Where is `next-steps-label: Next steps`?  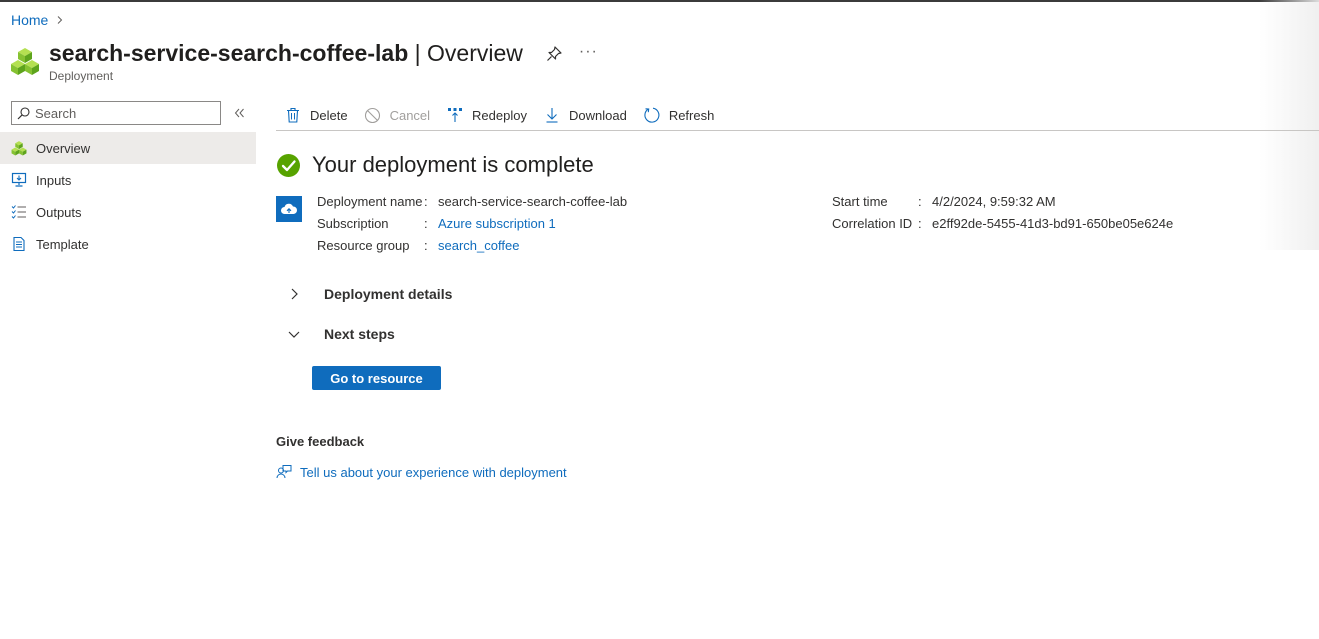
next-steps-label: Next steps is located at coordinates (359, 334).